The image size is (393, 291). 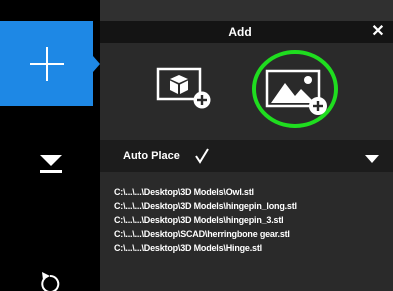 I want to click on auto-place-checkbox, so click(x=202, y=156).